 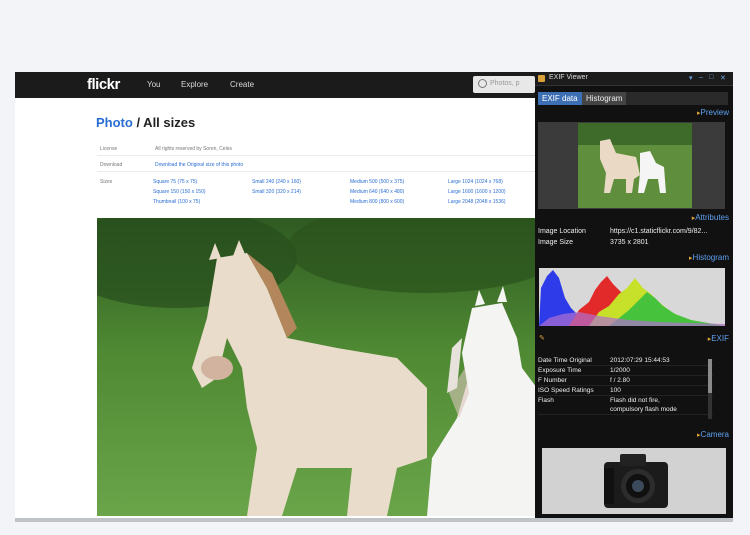 I want to click on exif-value: 1/2000, so click(x=620, y=370).